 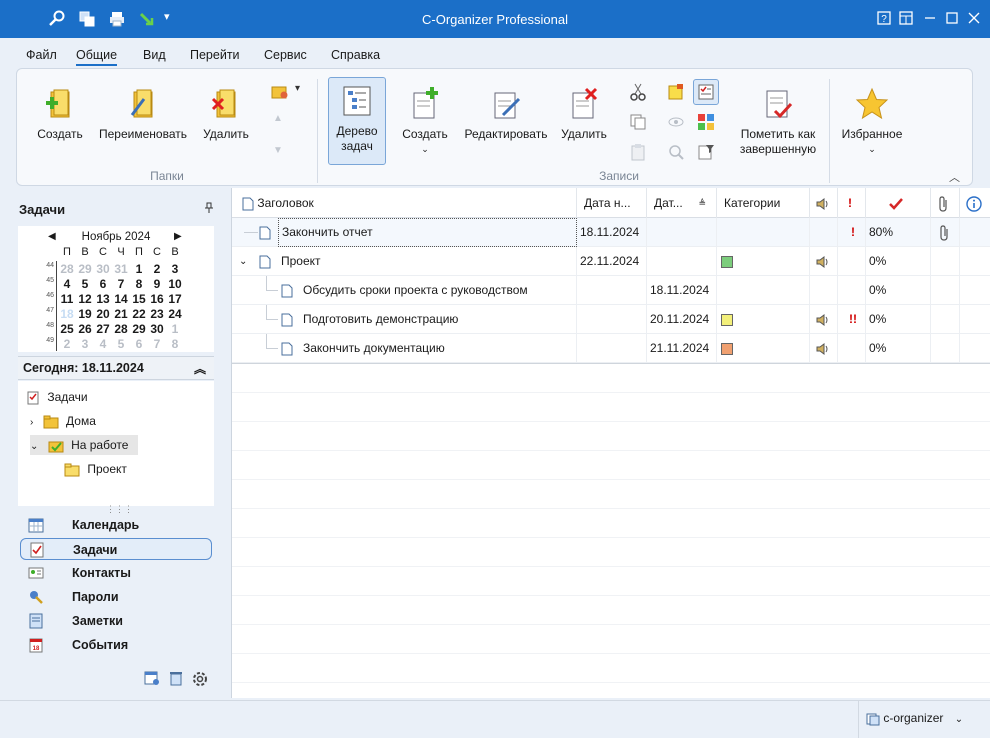 I want to click on column-header-title: Заголовок, so click(x=404, y=203).